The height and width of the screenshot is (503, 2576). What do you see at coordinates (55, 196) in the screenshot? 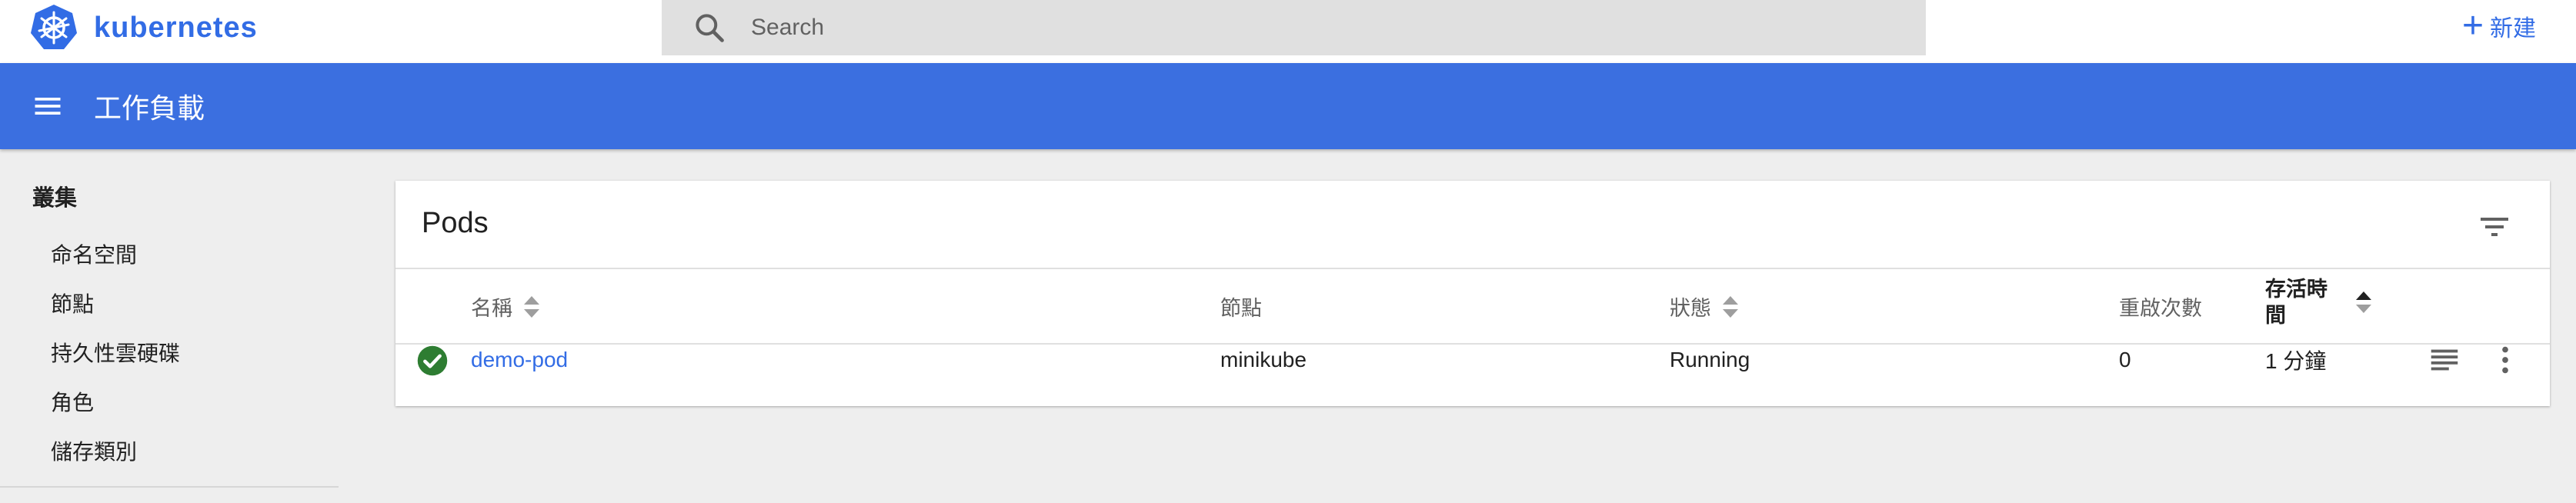
I see `sidebar-section-cluster: 叢集` at bounding box center [55, 196].